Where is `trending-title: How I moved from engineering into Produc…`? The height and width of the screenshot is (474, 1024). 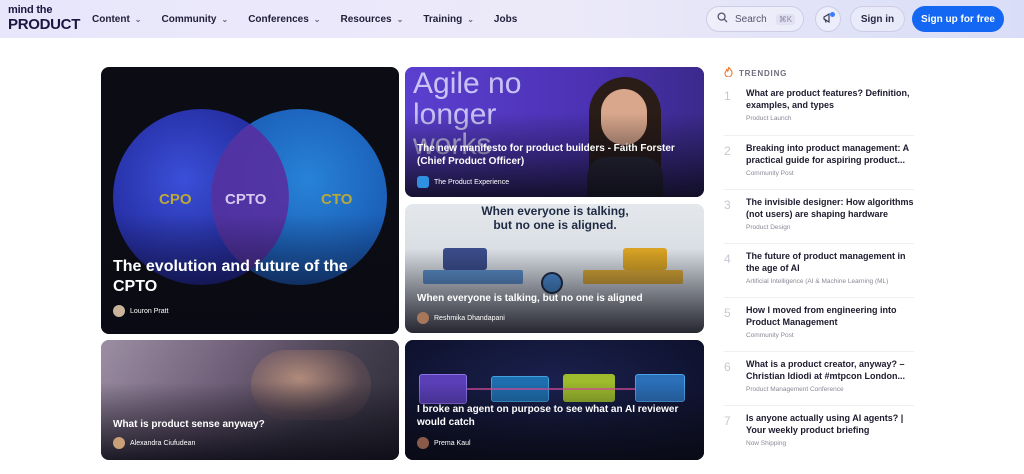 trending-title: How I moved from engineering into Produc… is located at coordinates (830, 316).